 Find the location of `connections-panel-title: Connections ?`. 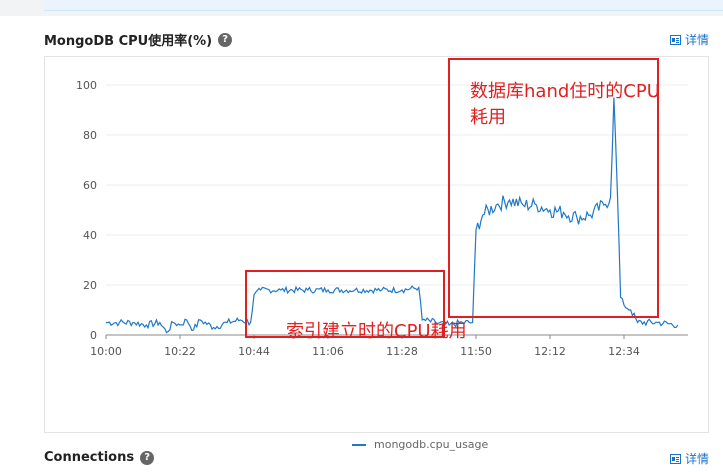

connections-panel-title: Connections ? is located at coordinates (99, 457).